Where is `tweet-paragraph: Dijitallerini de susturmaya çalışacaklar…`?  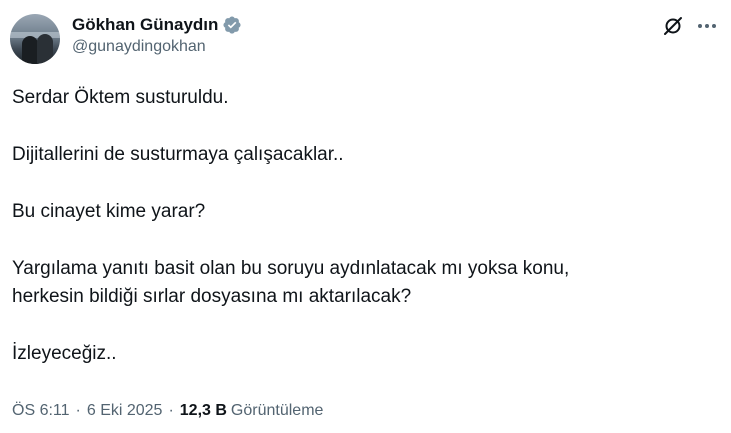 tweet-paragraph: Dijitallerini de susturmaya çalışacaklar… is located at coordinates (178, 154).